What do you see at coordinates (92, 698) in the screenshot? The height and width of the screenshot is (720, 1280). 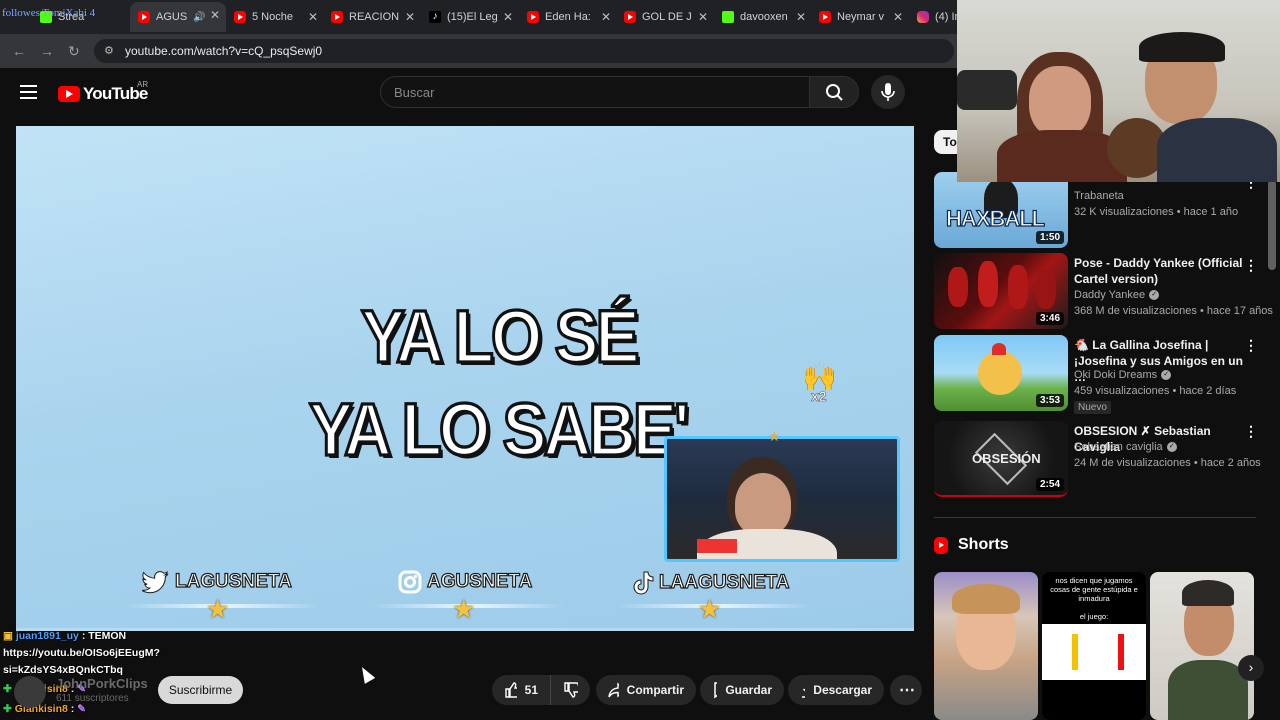 I see `subscriber-count: 611 suscriptores` at bounding box center [92, 698].